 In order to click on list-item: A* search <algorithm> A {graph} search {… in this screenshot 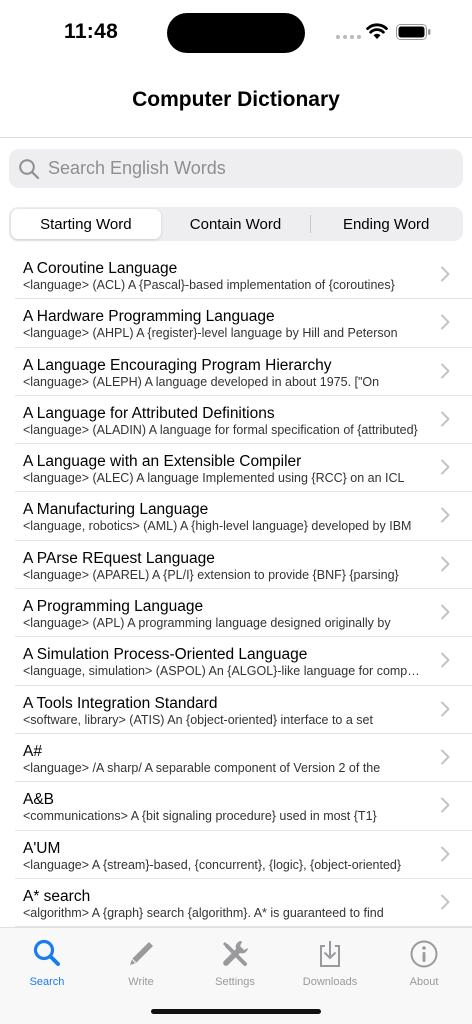, I will do `click(243, 903)`.